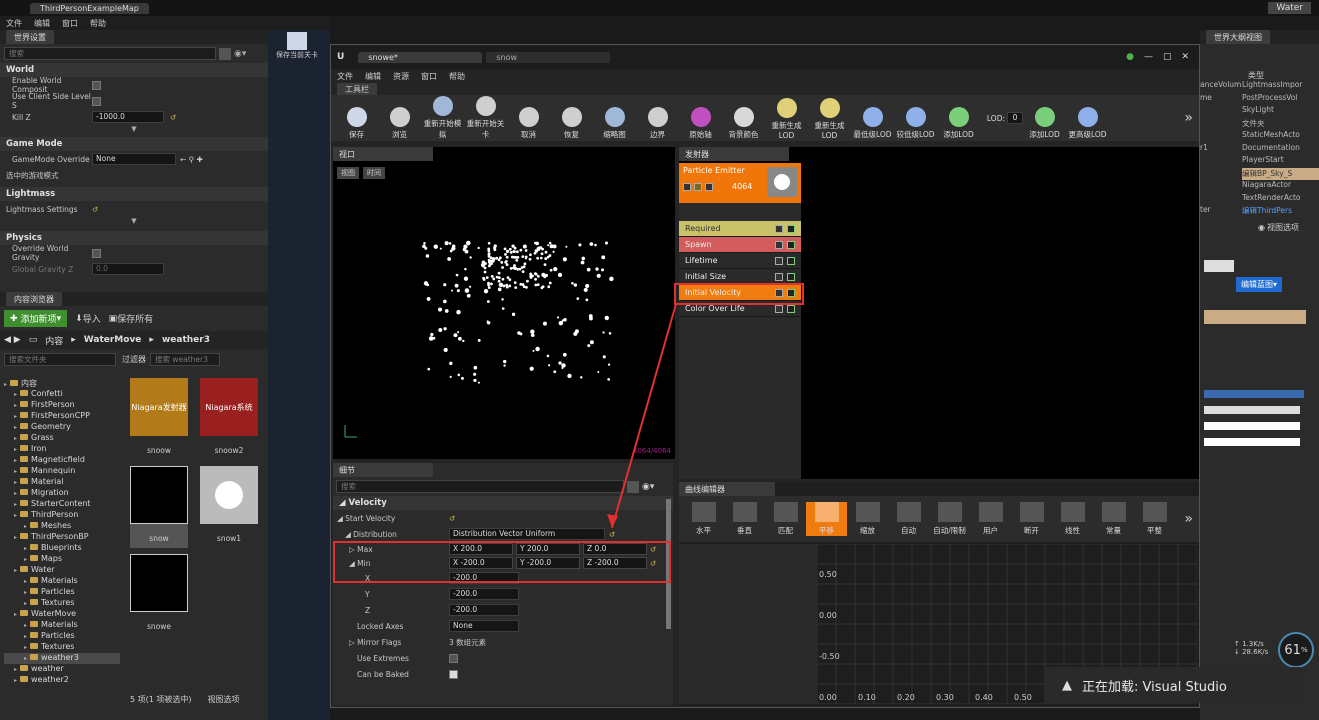  Describe the element at coordinates (1280, 211) in the screenshot. I see `outliner-type: 编辑ThirdPers` at that location.